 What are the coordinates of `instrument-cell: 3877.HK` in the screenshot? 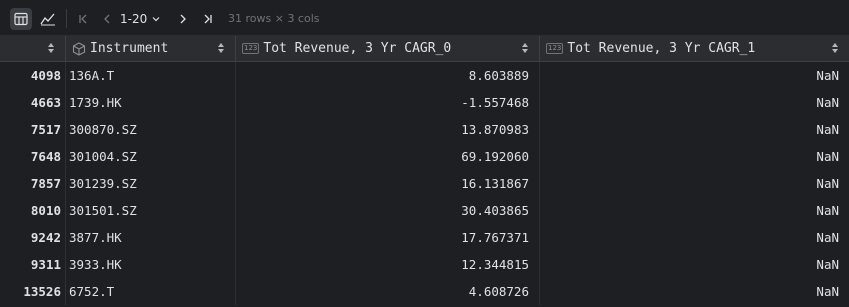 It's located at (151, 237).